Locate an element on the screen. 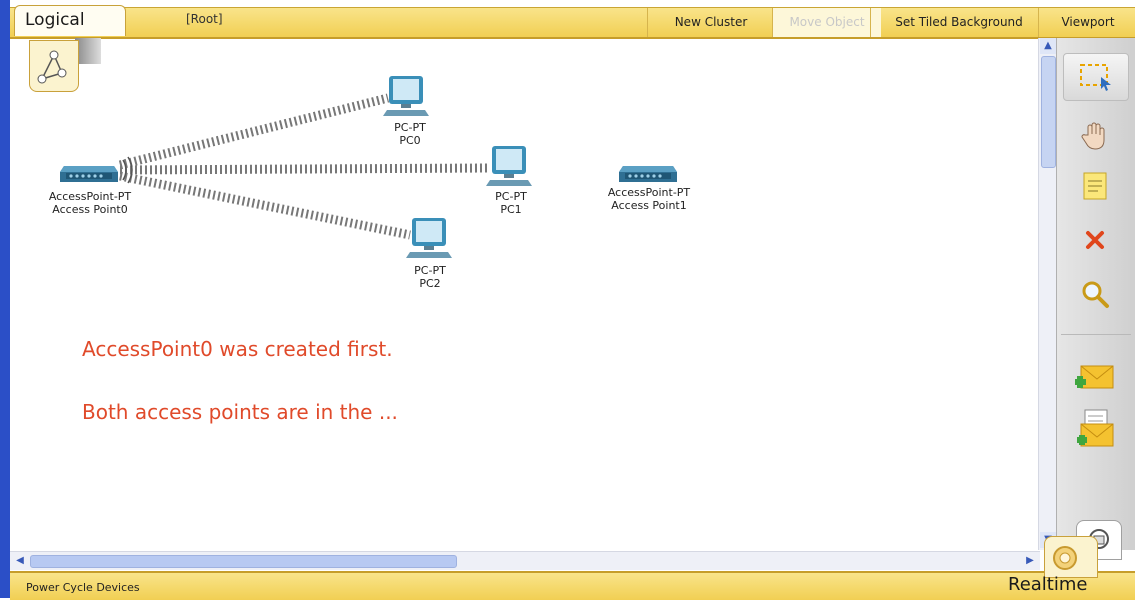  access-point0-model: AccessPoint-PT is located at coordinates (90, 196).